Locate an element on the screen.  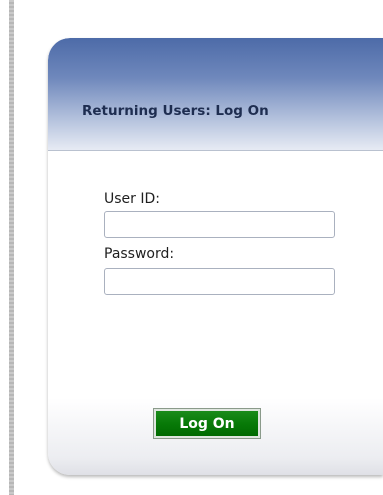
user-id-input is located at coordinates (219, 224).